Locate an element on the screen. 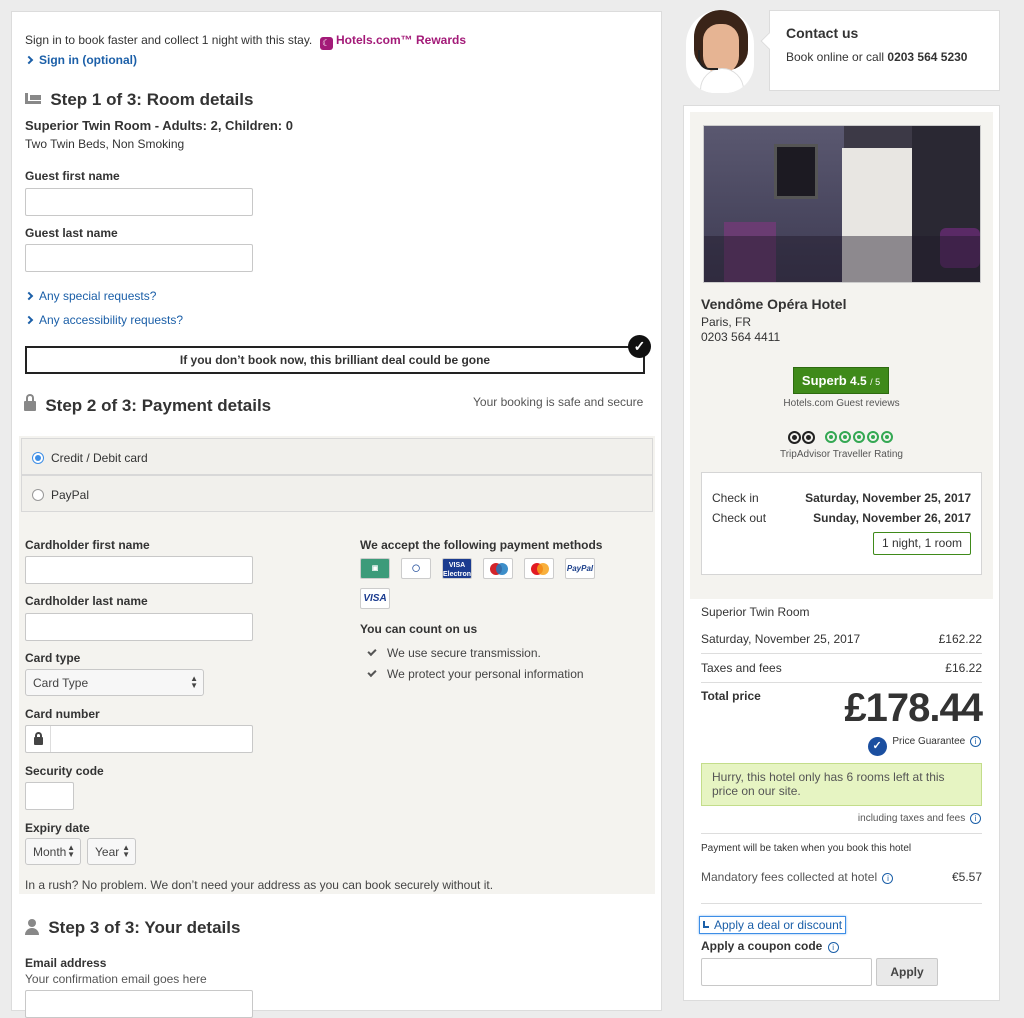 The width and height of the screenshot is (1024, 1018). count-on-title: You can count on us is located at coordinates (419, 629).